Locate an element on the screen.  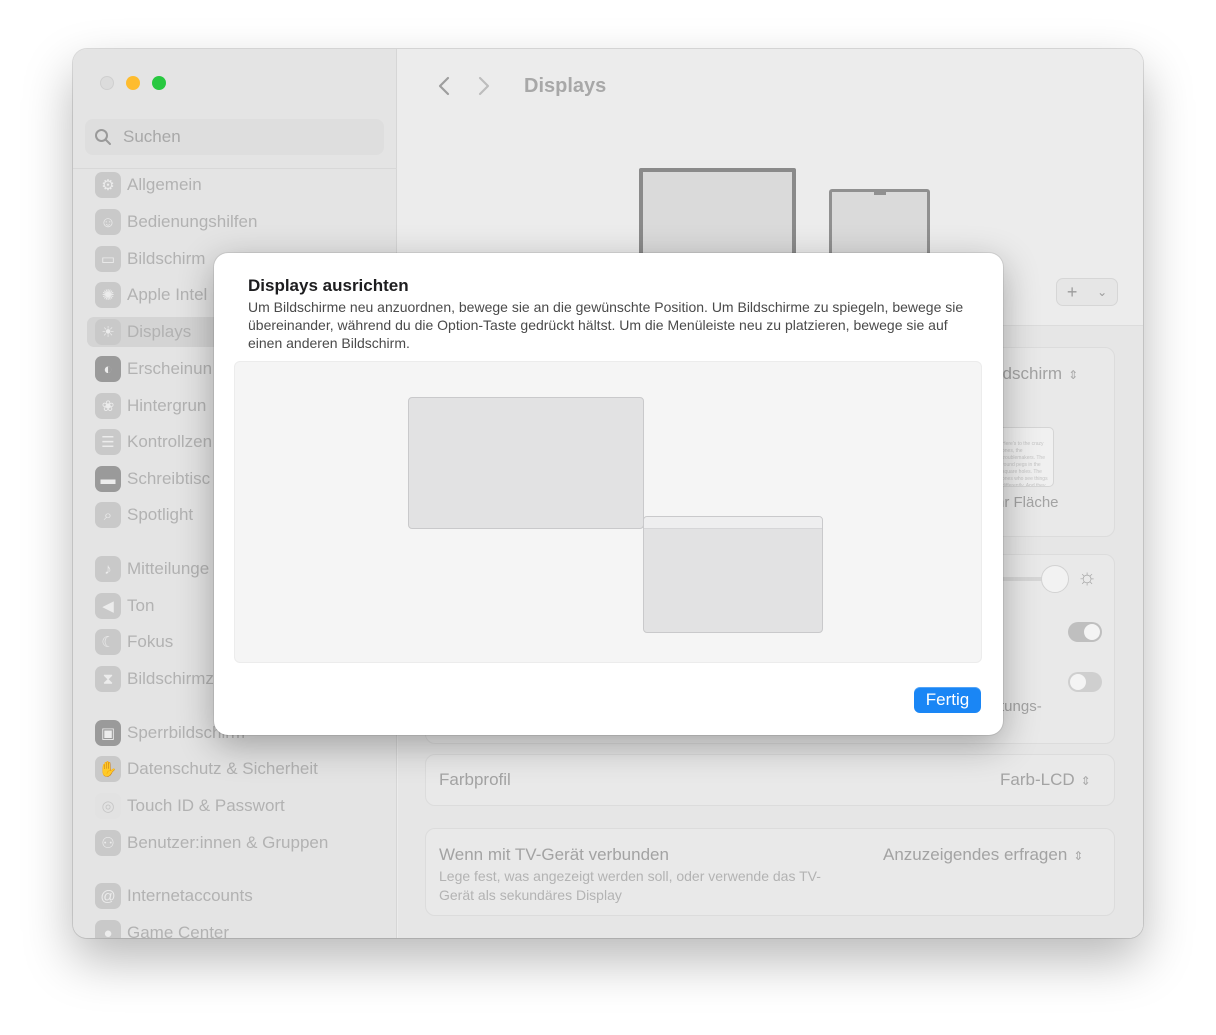
chevron-right-icon is located at coordinates (484, 86).